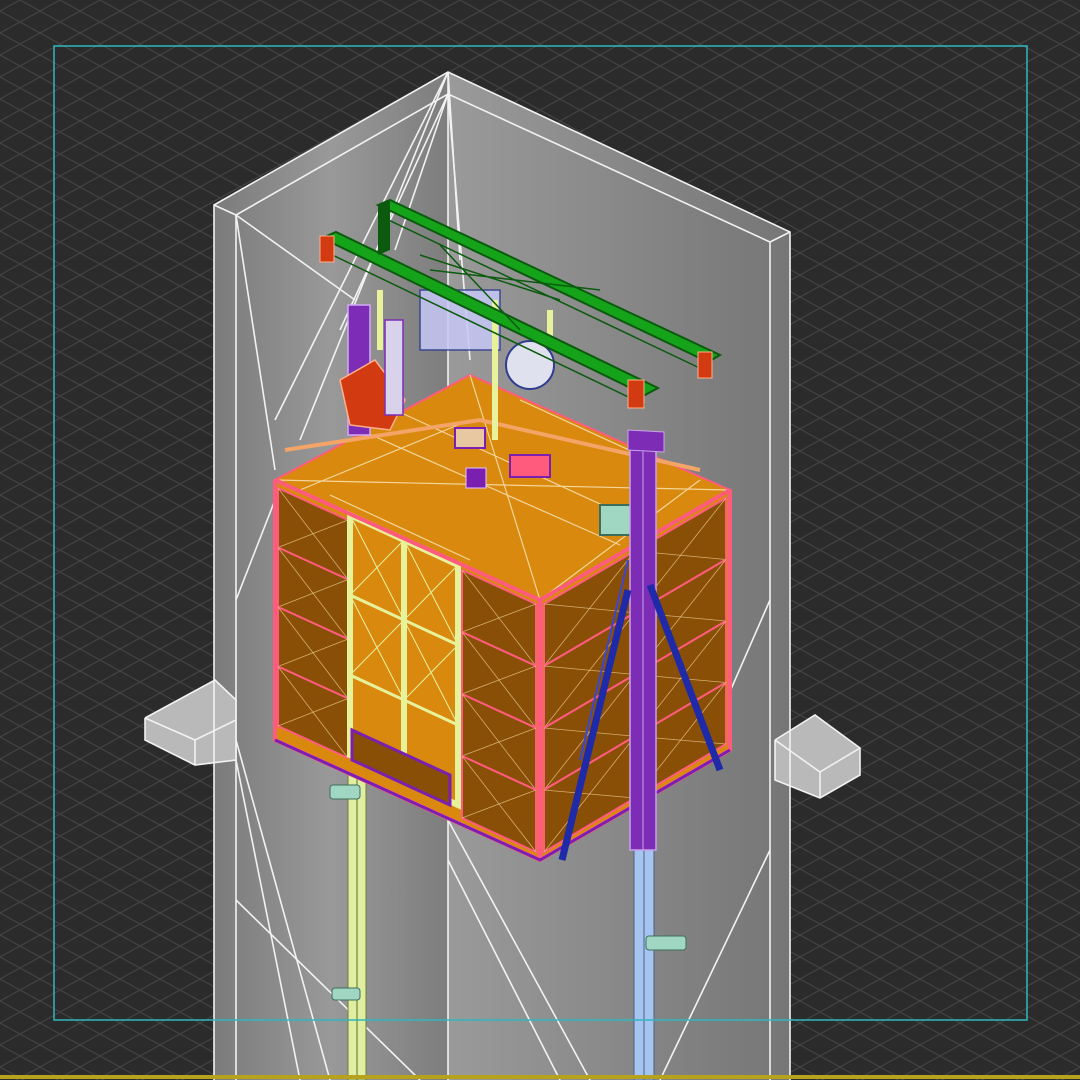  What do you see at coordinates (530, 466) in the screenshot?
I see `roof-control-unit` at bounding box center [530, 466].